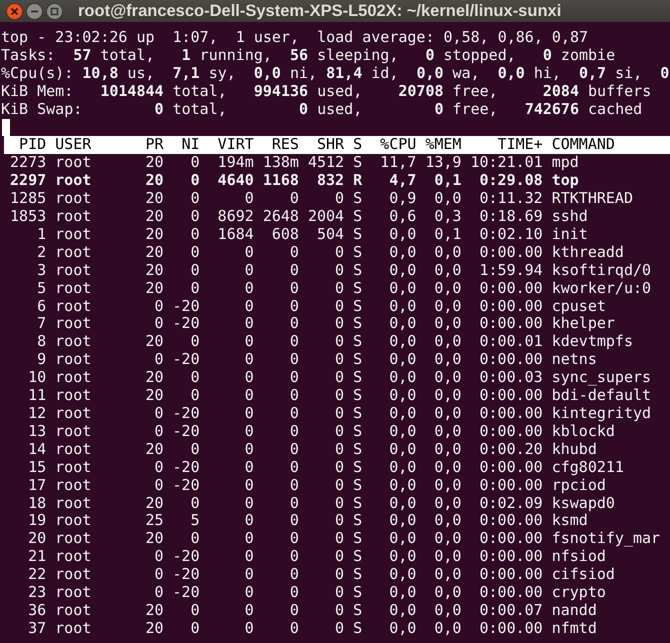 Image resolution: width=670 pixels, height=643 pixels. Describe the element at coordinates (591, 199) in the screenshot. I see `table-cell-text: RTKTHREAD` at that location.